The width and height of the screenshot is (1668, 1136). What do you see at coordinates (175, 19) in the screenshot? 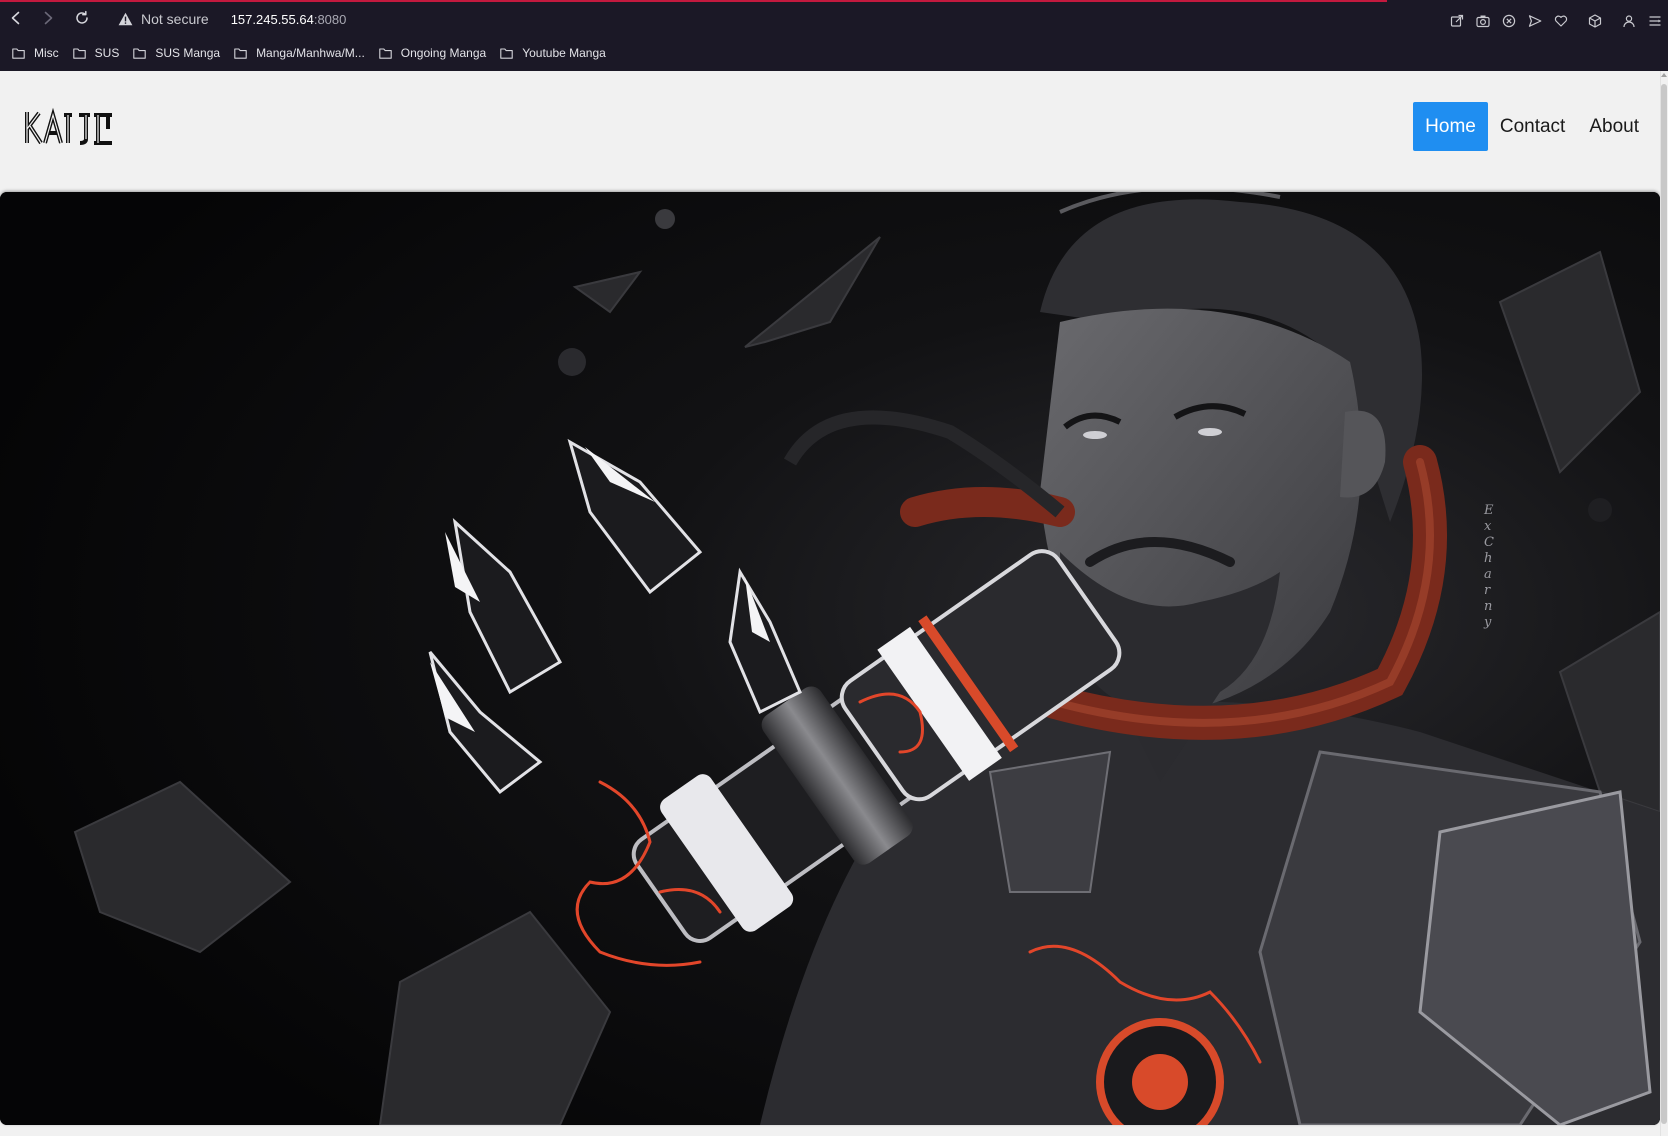
I see `security-label: Not secure` at bounding box center [175, 19].